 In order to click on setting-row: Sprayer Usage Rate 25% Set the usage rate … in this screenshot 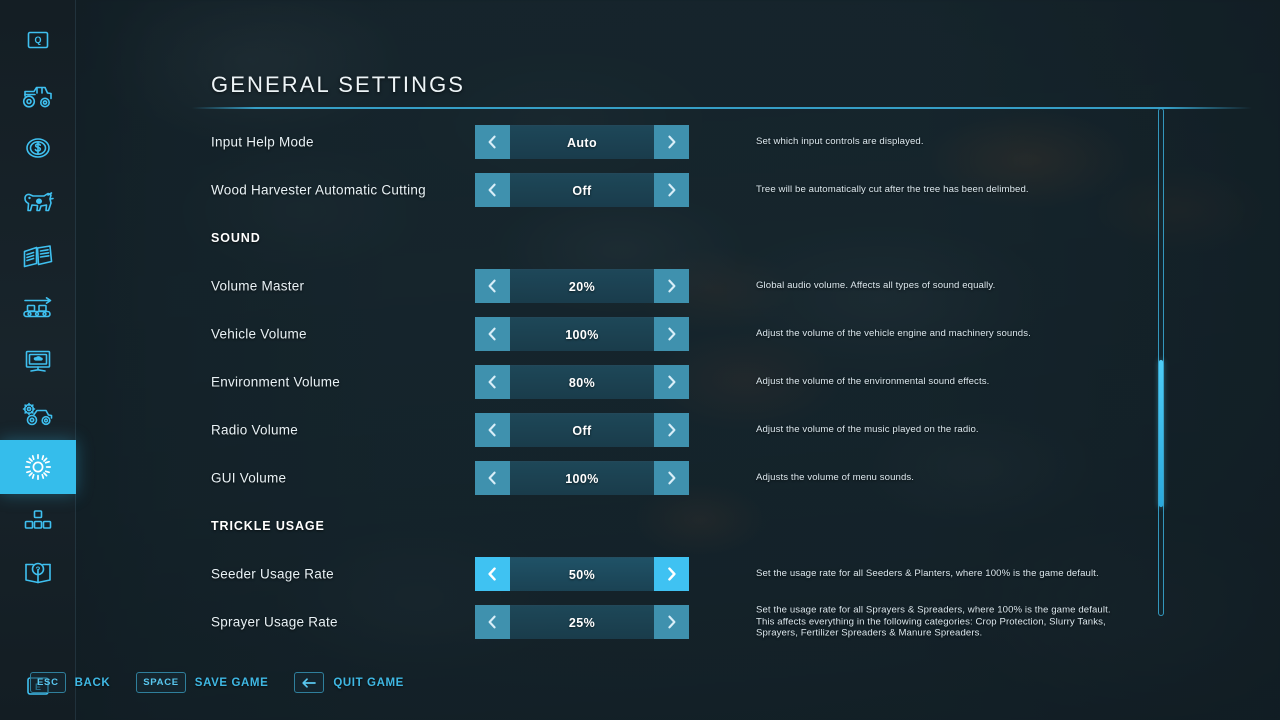, I will do `click(678, 622)`.